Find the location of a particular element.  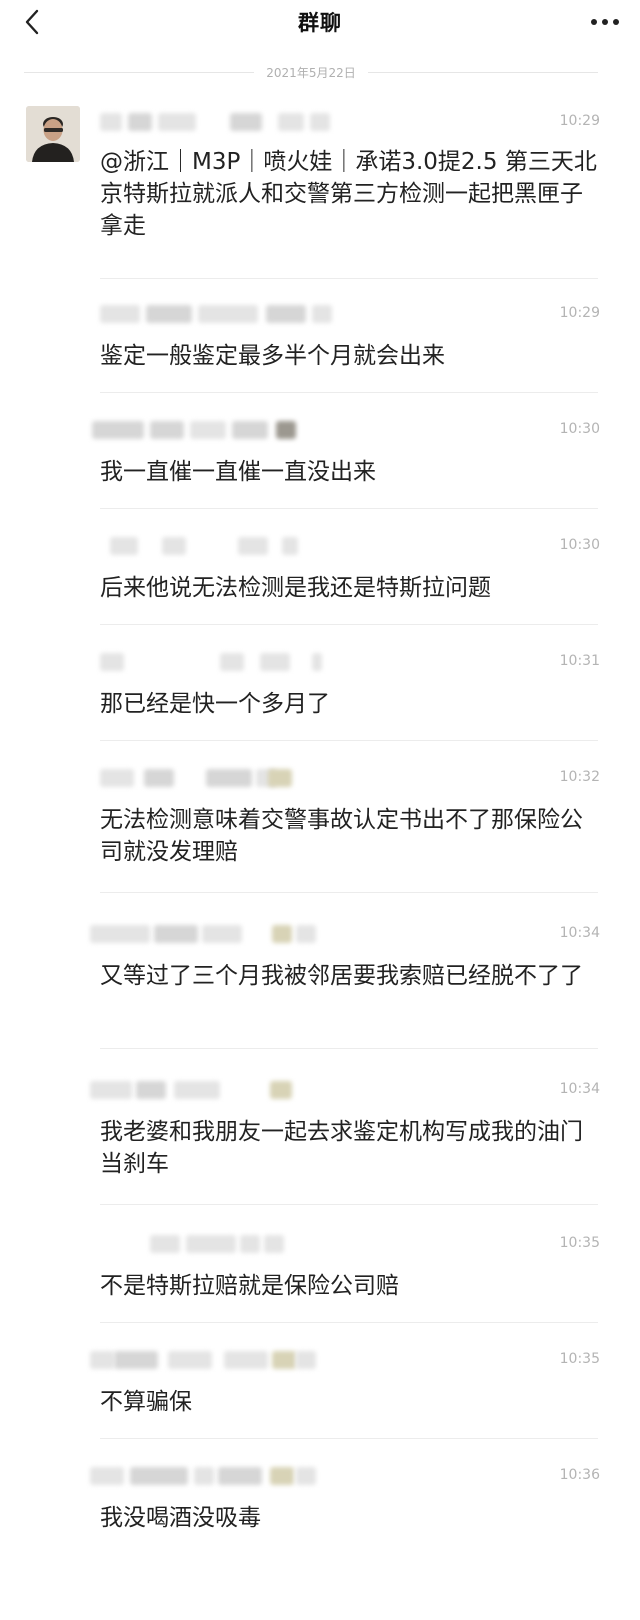

back-button is located at coordinates (32, 22).